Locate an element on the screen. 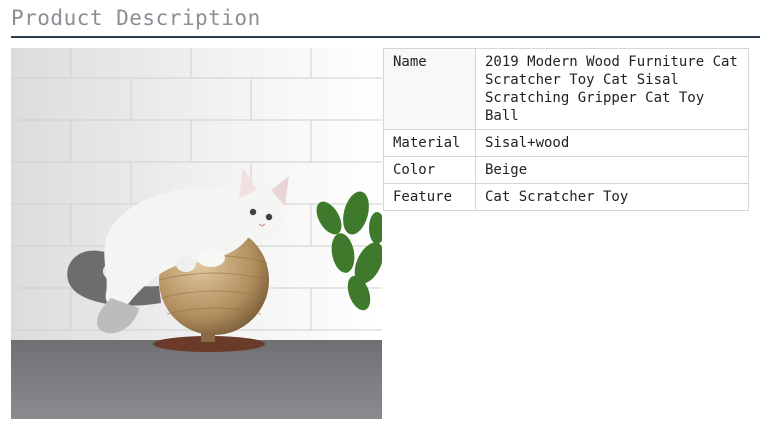 The width and height of the screenshot is (774, 442). spec-row-material: Material Sisal+wood is located at coordinates (566, 143).